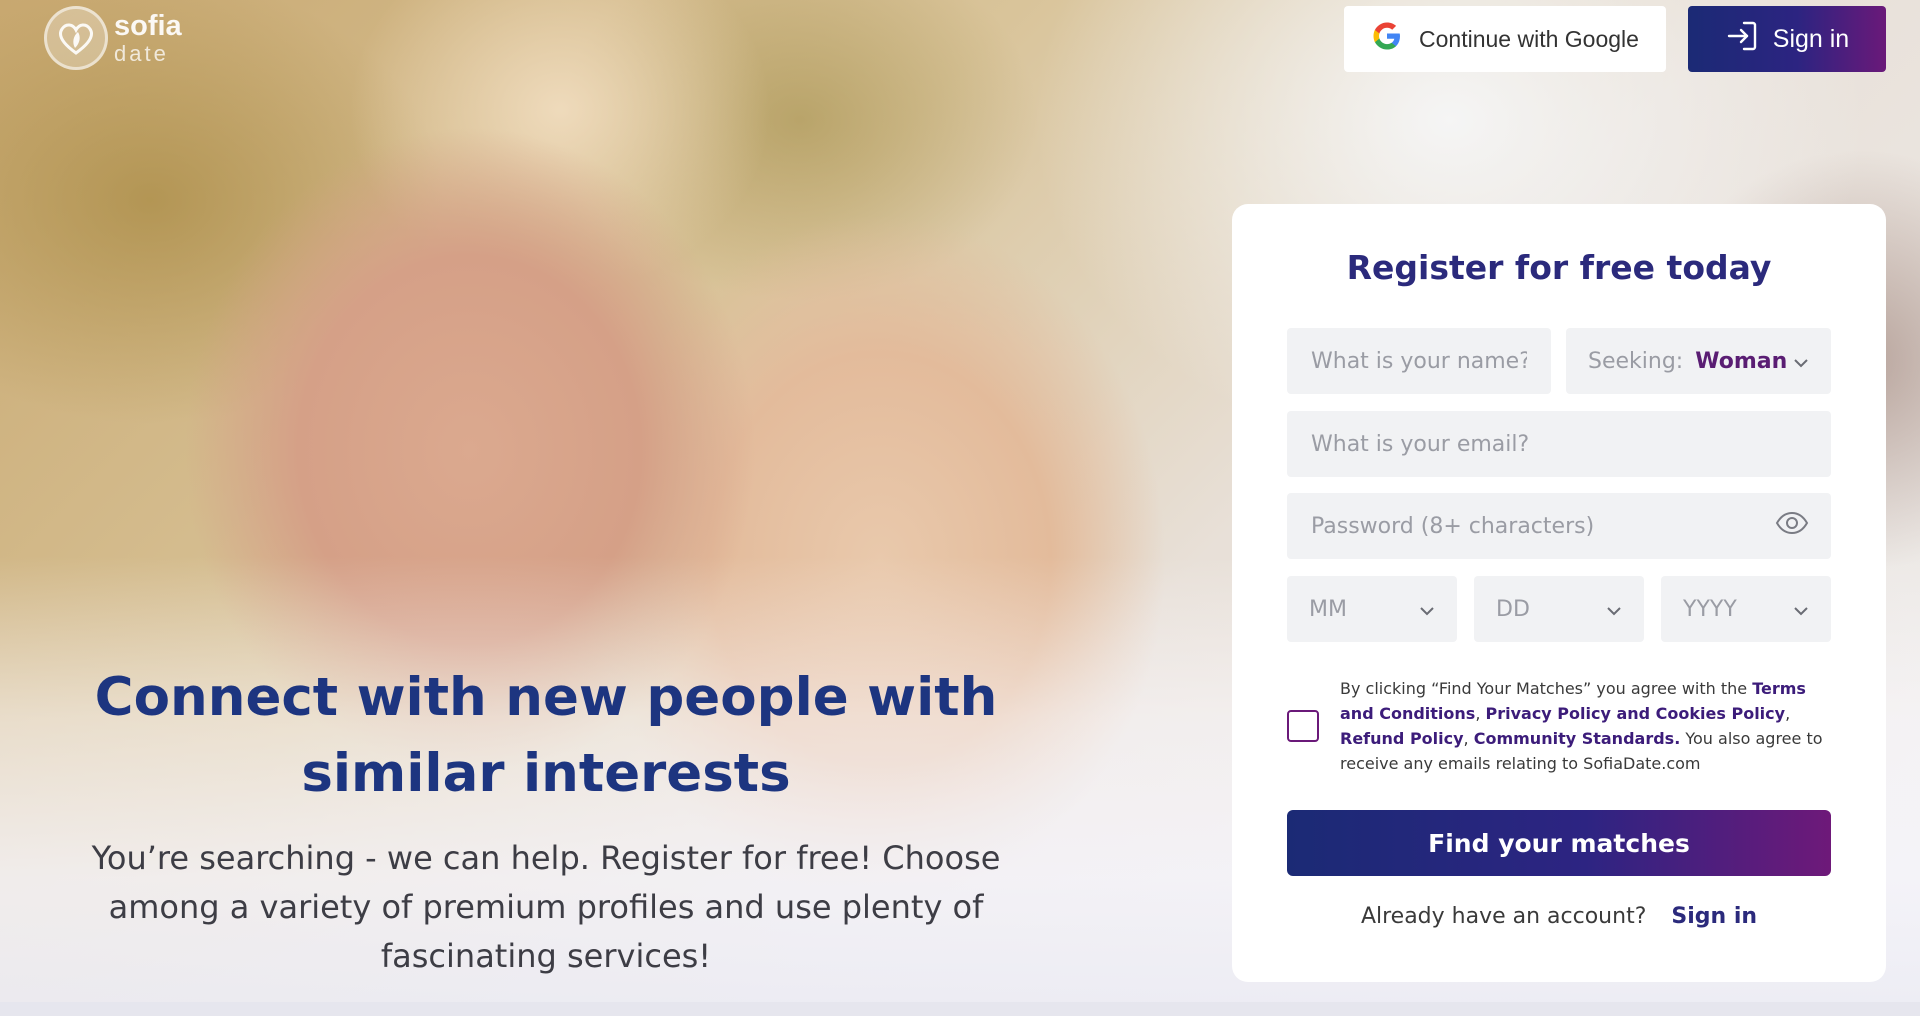  Describe the element at coordinates (1513, 609) in the screenshot. I see `birth-day-placeholder: DD` at that location.